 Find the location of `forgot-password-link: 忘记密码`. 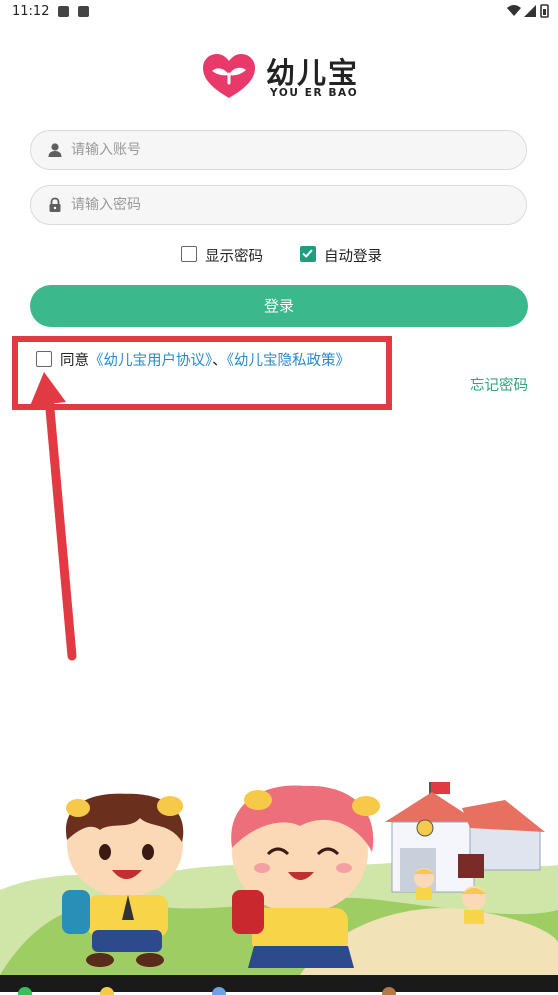

forgot-password-link: 忘记密码 is located at coordinates (499, 384).